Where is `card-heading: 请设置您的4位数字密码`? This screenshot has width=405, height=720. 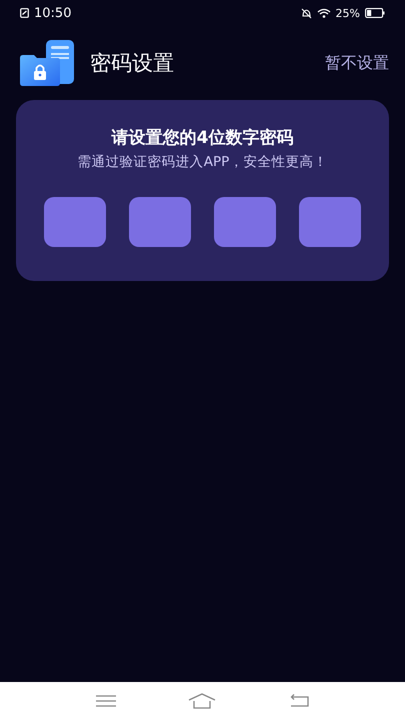
card-heading: 请设置您的4位数字密码 is located at coordinates (203, 138).